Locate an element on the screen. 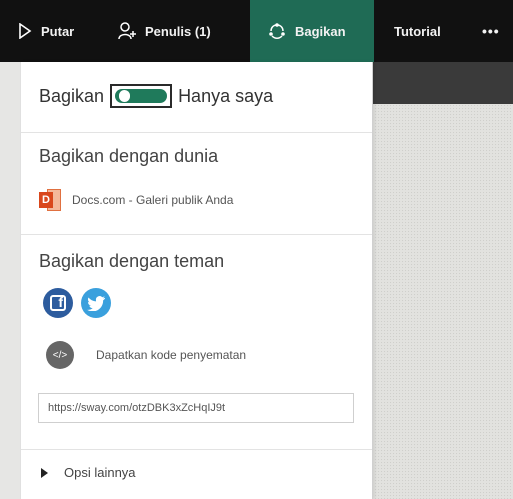 The width and height of the screenshot is (513, 499). more-options-toggle: Opsi lainnya is located at coordinates (88, 472).